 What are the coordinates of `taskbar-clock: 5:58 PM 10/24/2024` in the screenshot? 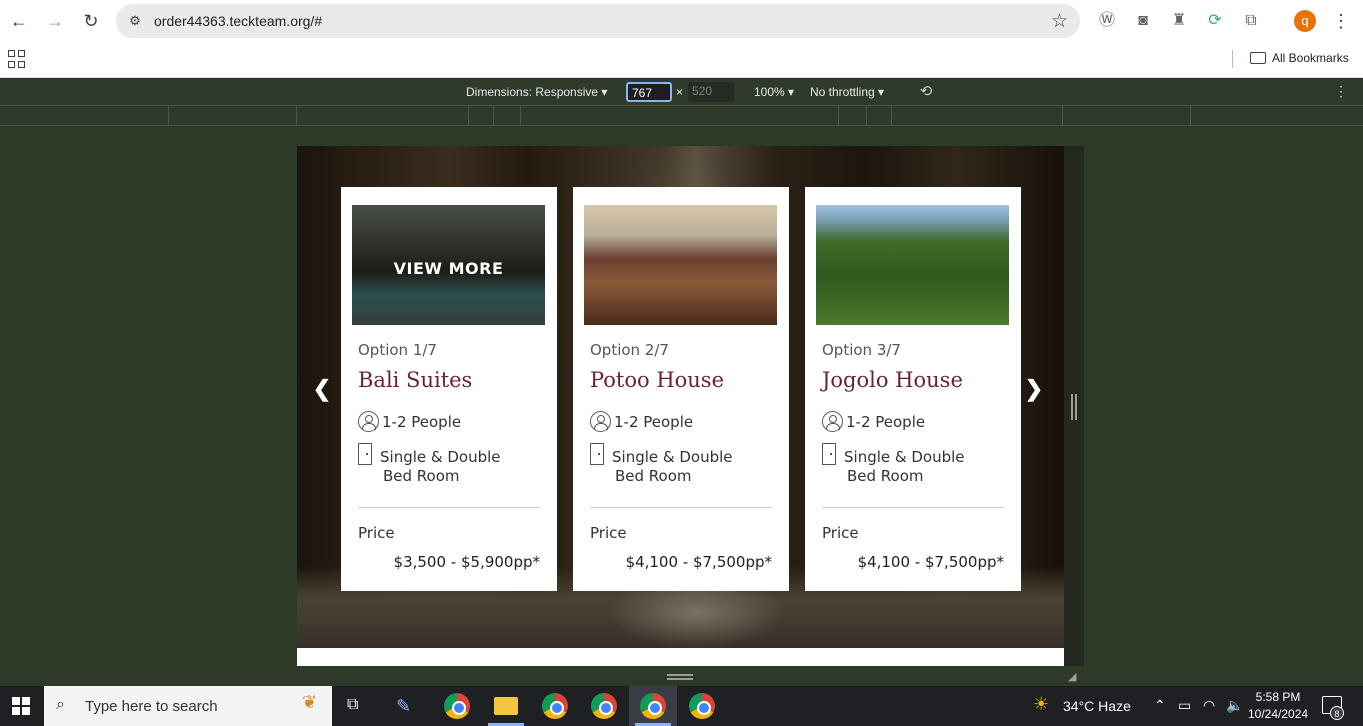 It's located at (1278, 706).